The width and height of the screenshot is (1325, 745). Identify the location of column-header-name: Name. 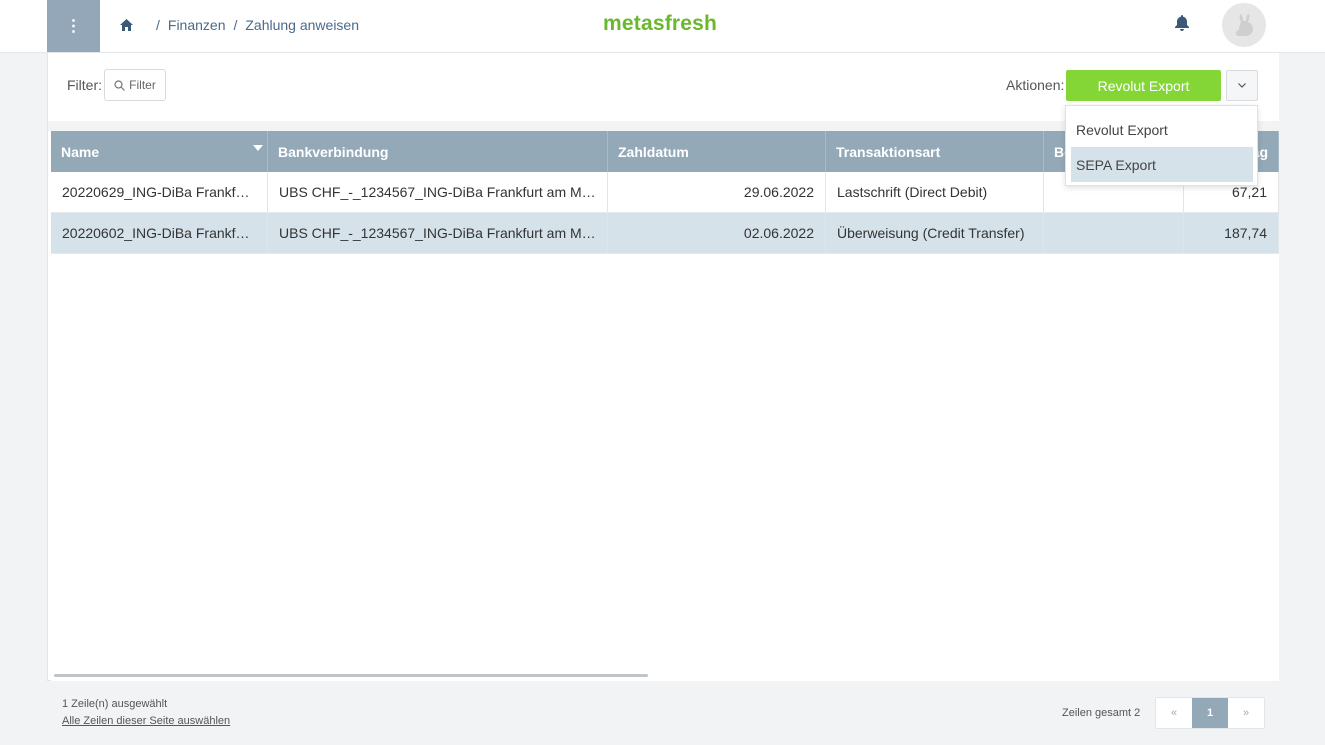
(159, 151).